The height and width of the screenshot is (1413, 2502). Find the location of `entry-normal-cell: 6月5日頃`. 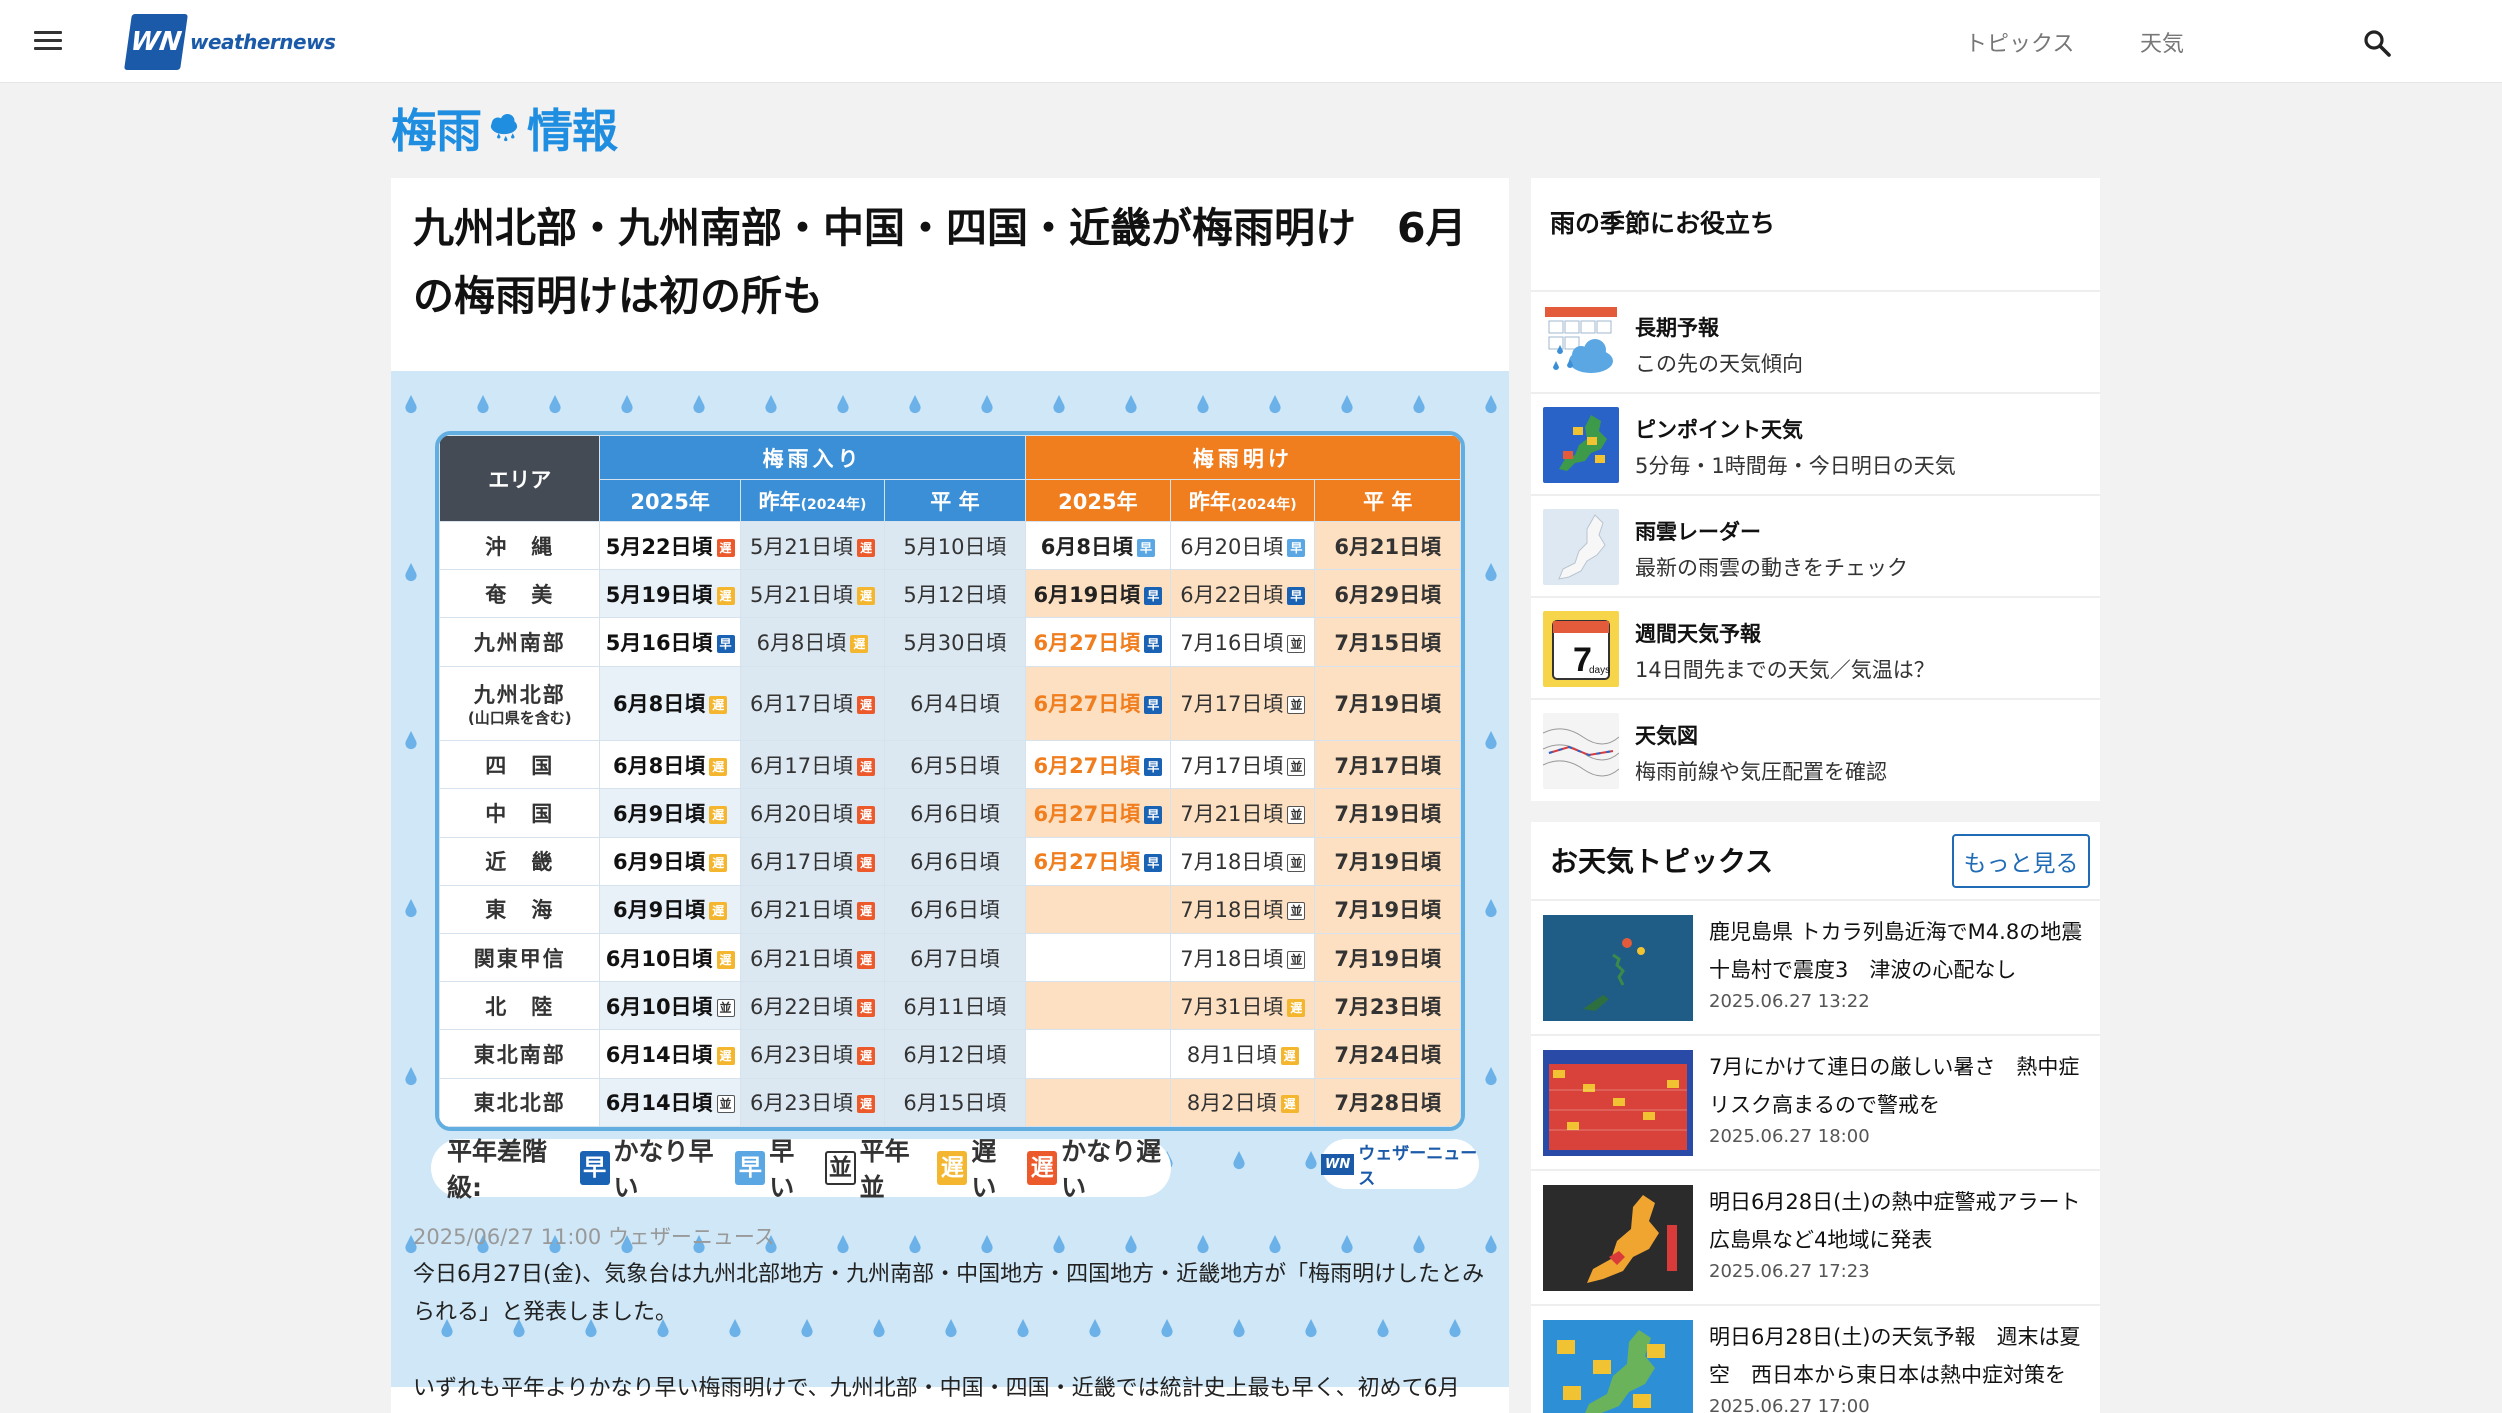

entry-normal-cell: 6月5日頃 is located at coordinates (955, 765).